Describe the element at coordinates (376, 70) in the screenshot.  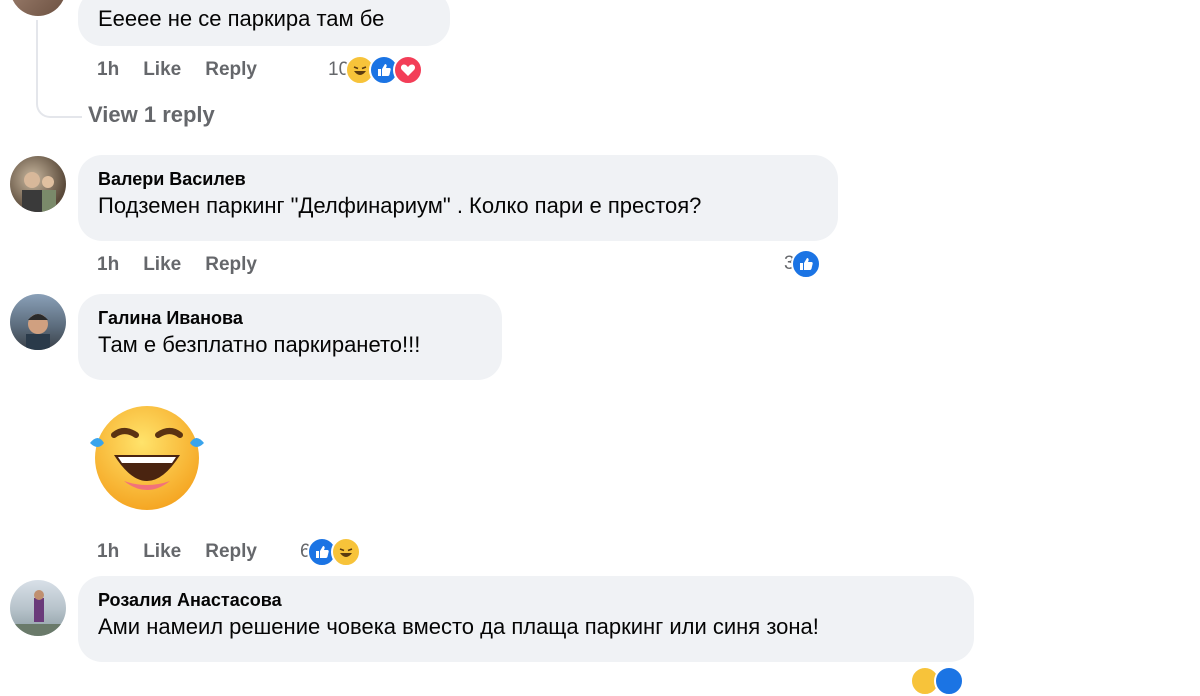
I see `reactions-summary: 10` at that location.